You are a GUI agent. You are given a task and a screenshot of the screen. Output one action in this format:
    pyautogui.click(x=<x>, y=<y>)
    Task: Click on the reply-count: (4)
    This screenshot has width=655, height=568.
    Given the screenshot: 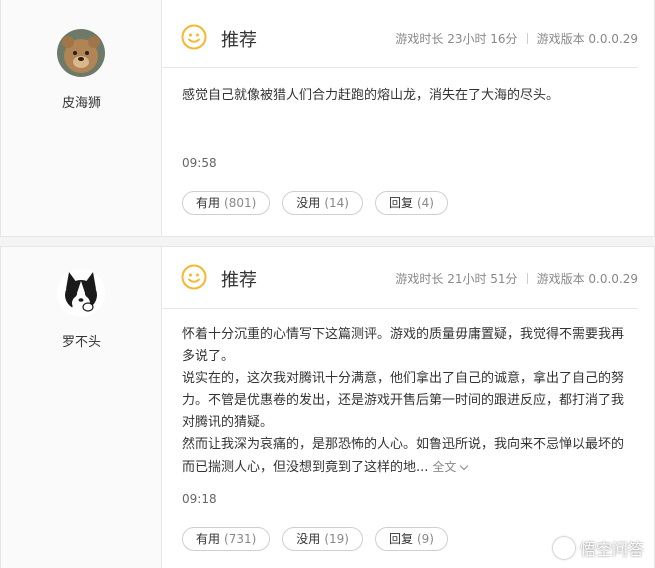 What is the action you would take?
    pyautogui.click(x=425, y=203)
    